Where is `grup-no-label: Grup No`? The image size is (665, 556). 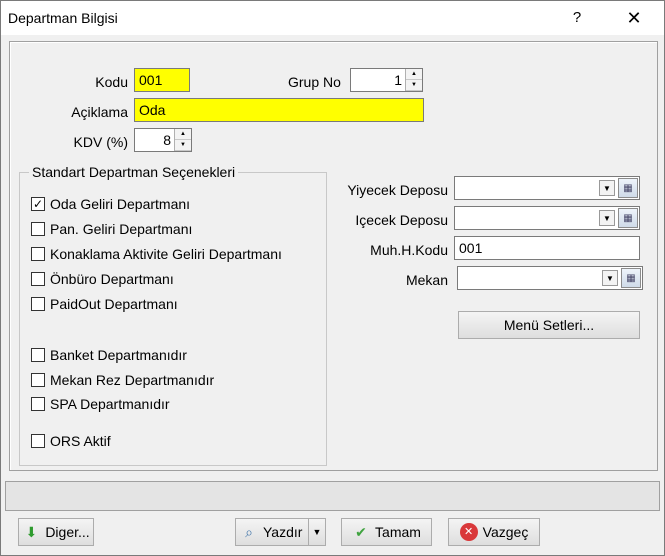
grup-no-label: Grup No is located at coordinates (314, 82).